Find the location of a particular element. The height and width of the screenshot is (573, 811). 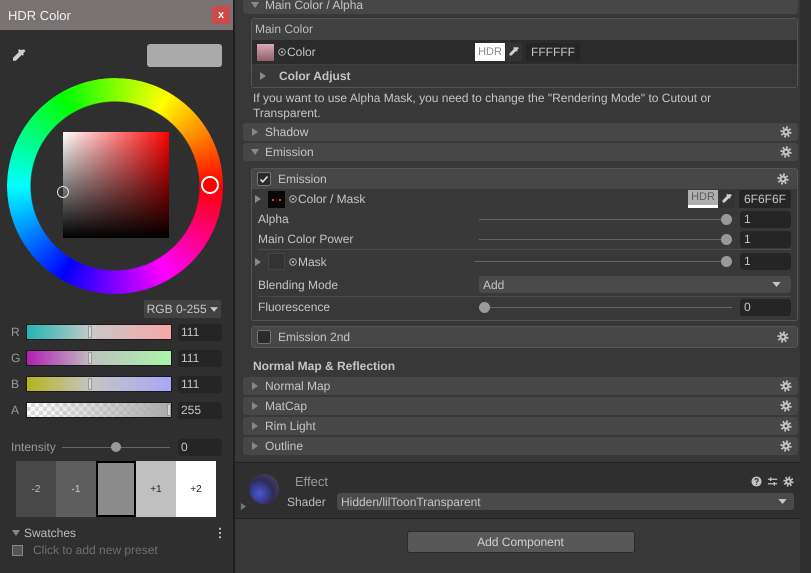

add-preset-button is located at coordinates (17, 550).